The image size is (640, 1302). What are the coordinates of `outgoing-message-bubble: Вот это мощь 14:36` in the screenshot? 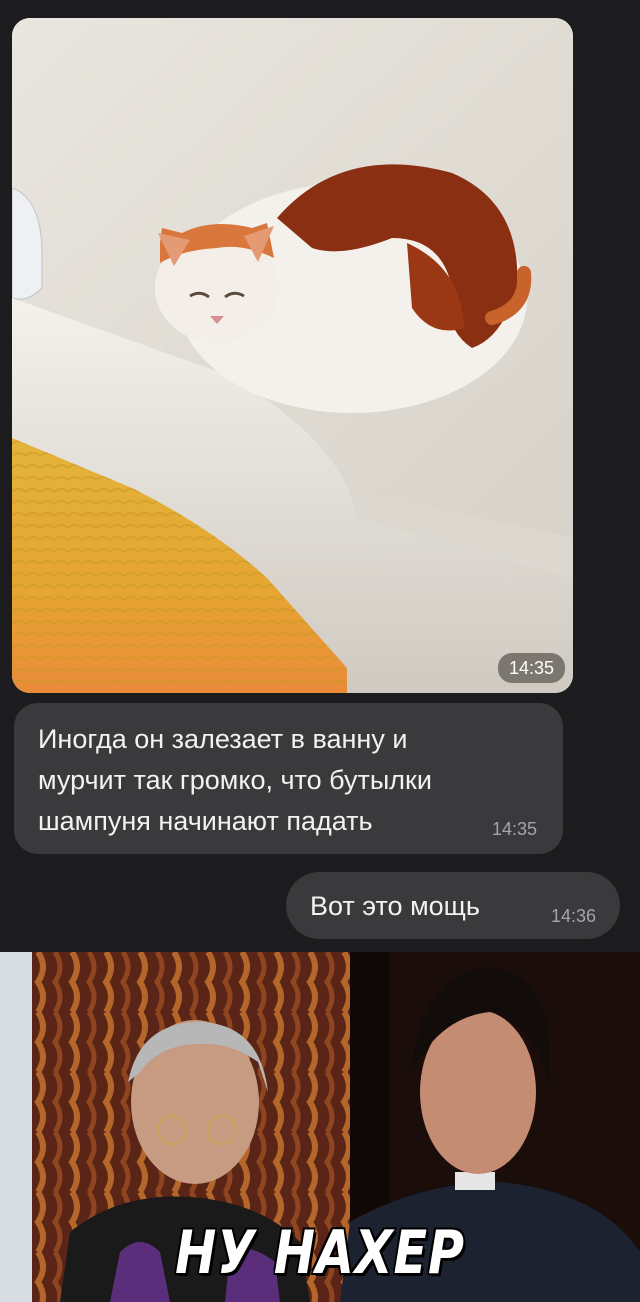 It's located at (453, 905).